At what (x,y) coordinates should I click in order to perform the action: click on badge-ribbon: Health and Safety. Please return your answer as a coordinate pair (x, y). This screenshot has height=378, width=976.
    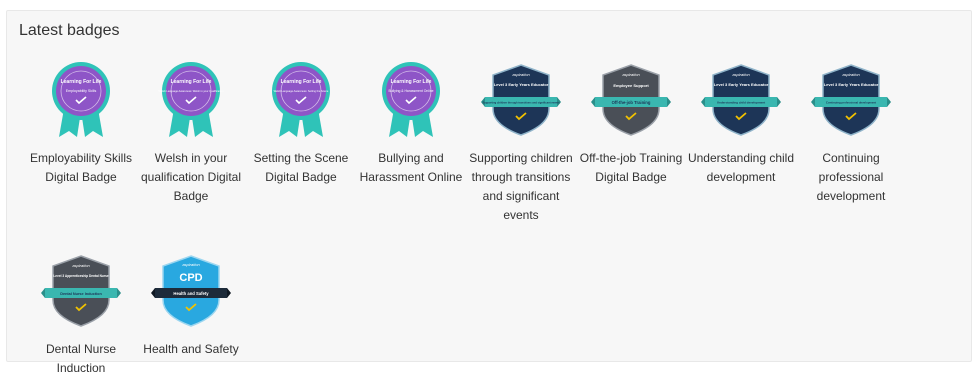
    Looking at the image, I should click on (191, 293).